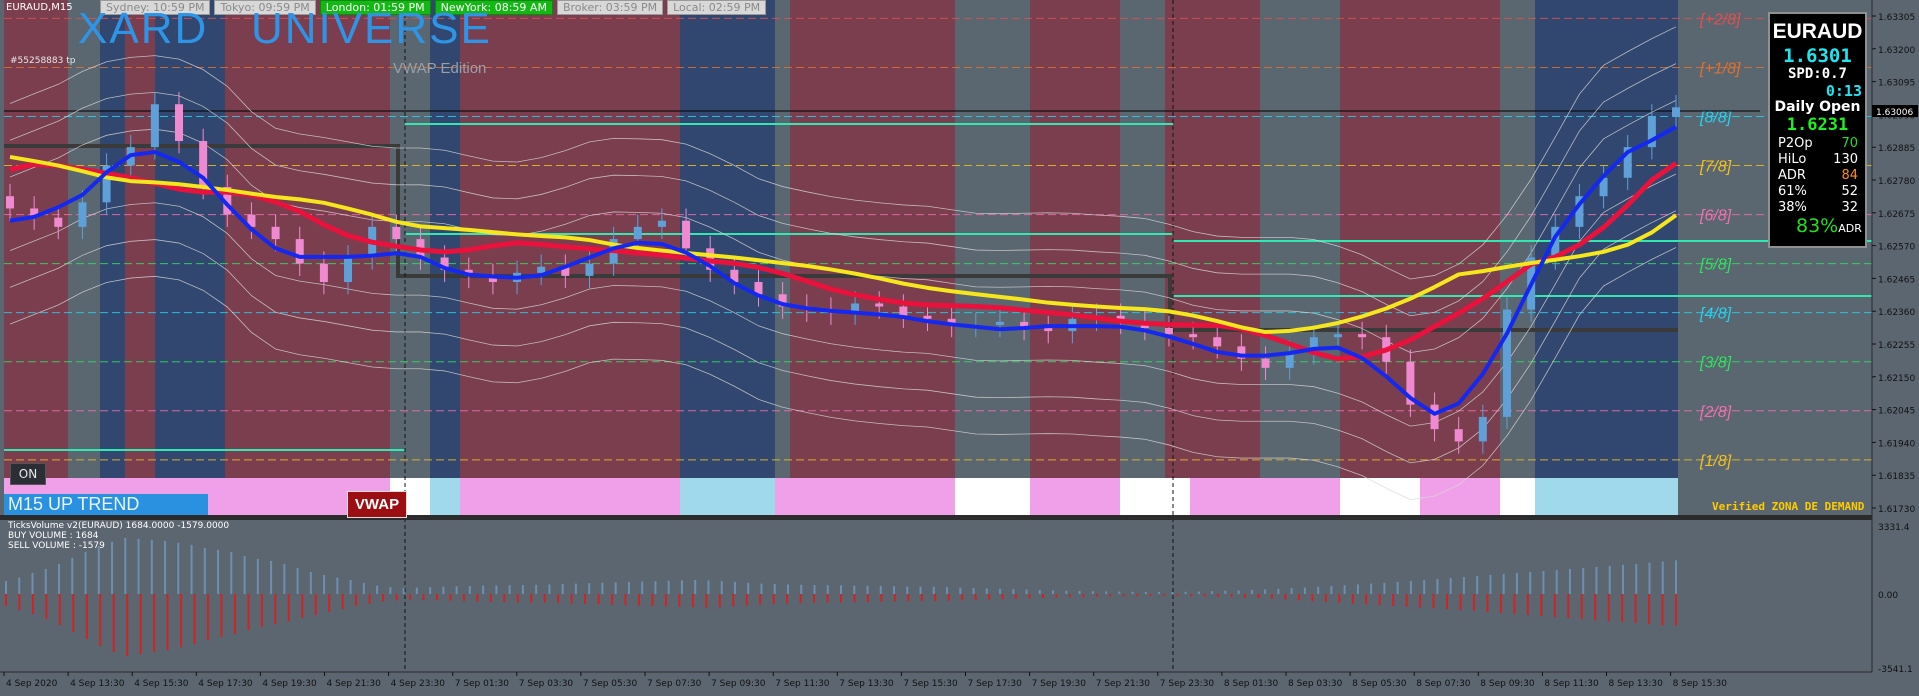 The image size is (1919, 696). I want to click on time-tick-label: 4 Sep 2020, so click(32, 684).